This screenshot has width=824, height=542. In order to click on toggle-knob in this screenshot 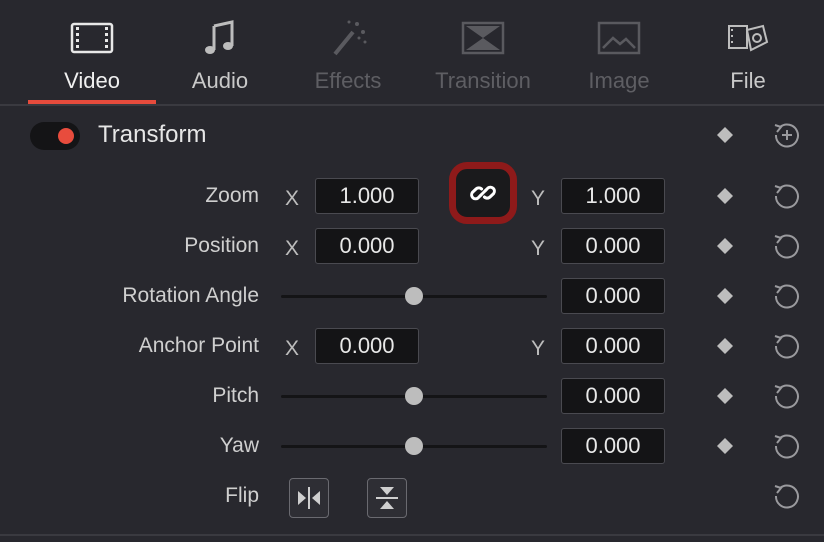, I will do `click(66, 136)`.